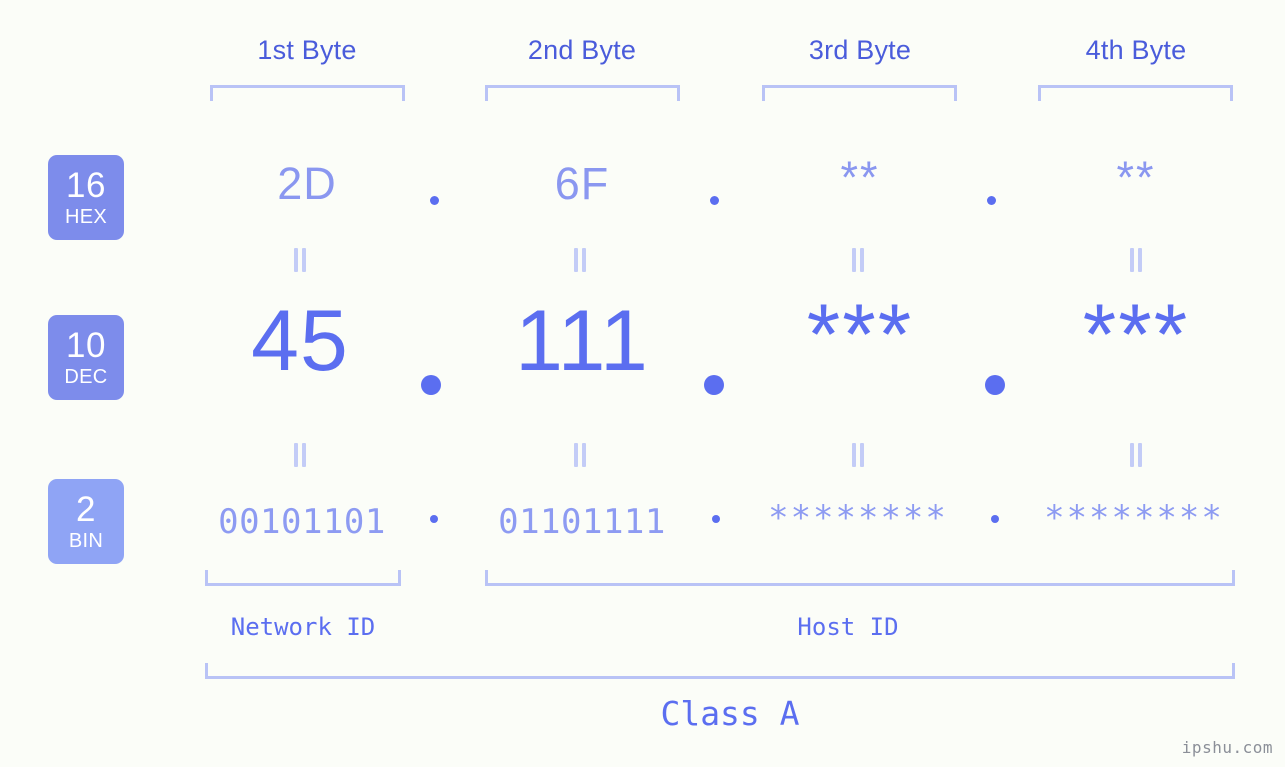 Image resolution: width=1285 pixels, height=767 pixels. Describe the element at coordinates (582, 522) in the screenshot. I see `bin-byte-2: 01101111` at that location.